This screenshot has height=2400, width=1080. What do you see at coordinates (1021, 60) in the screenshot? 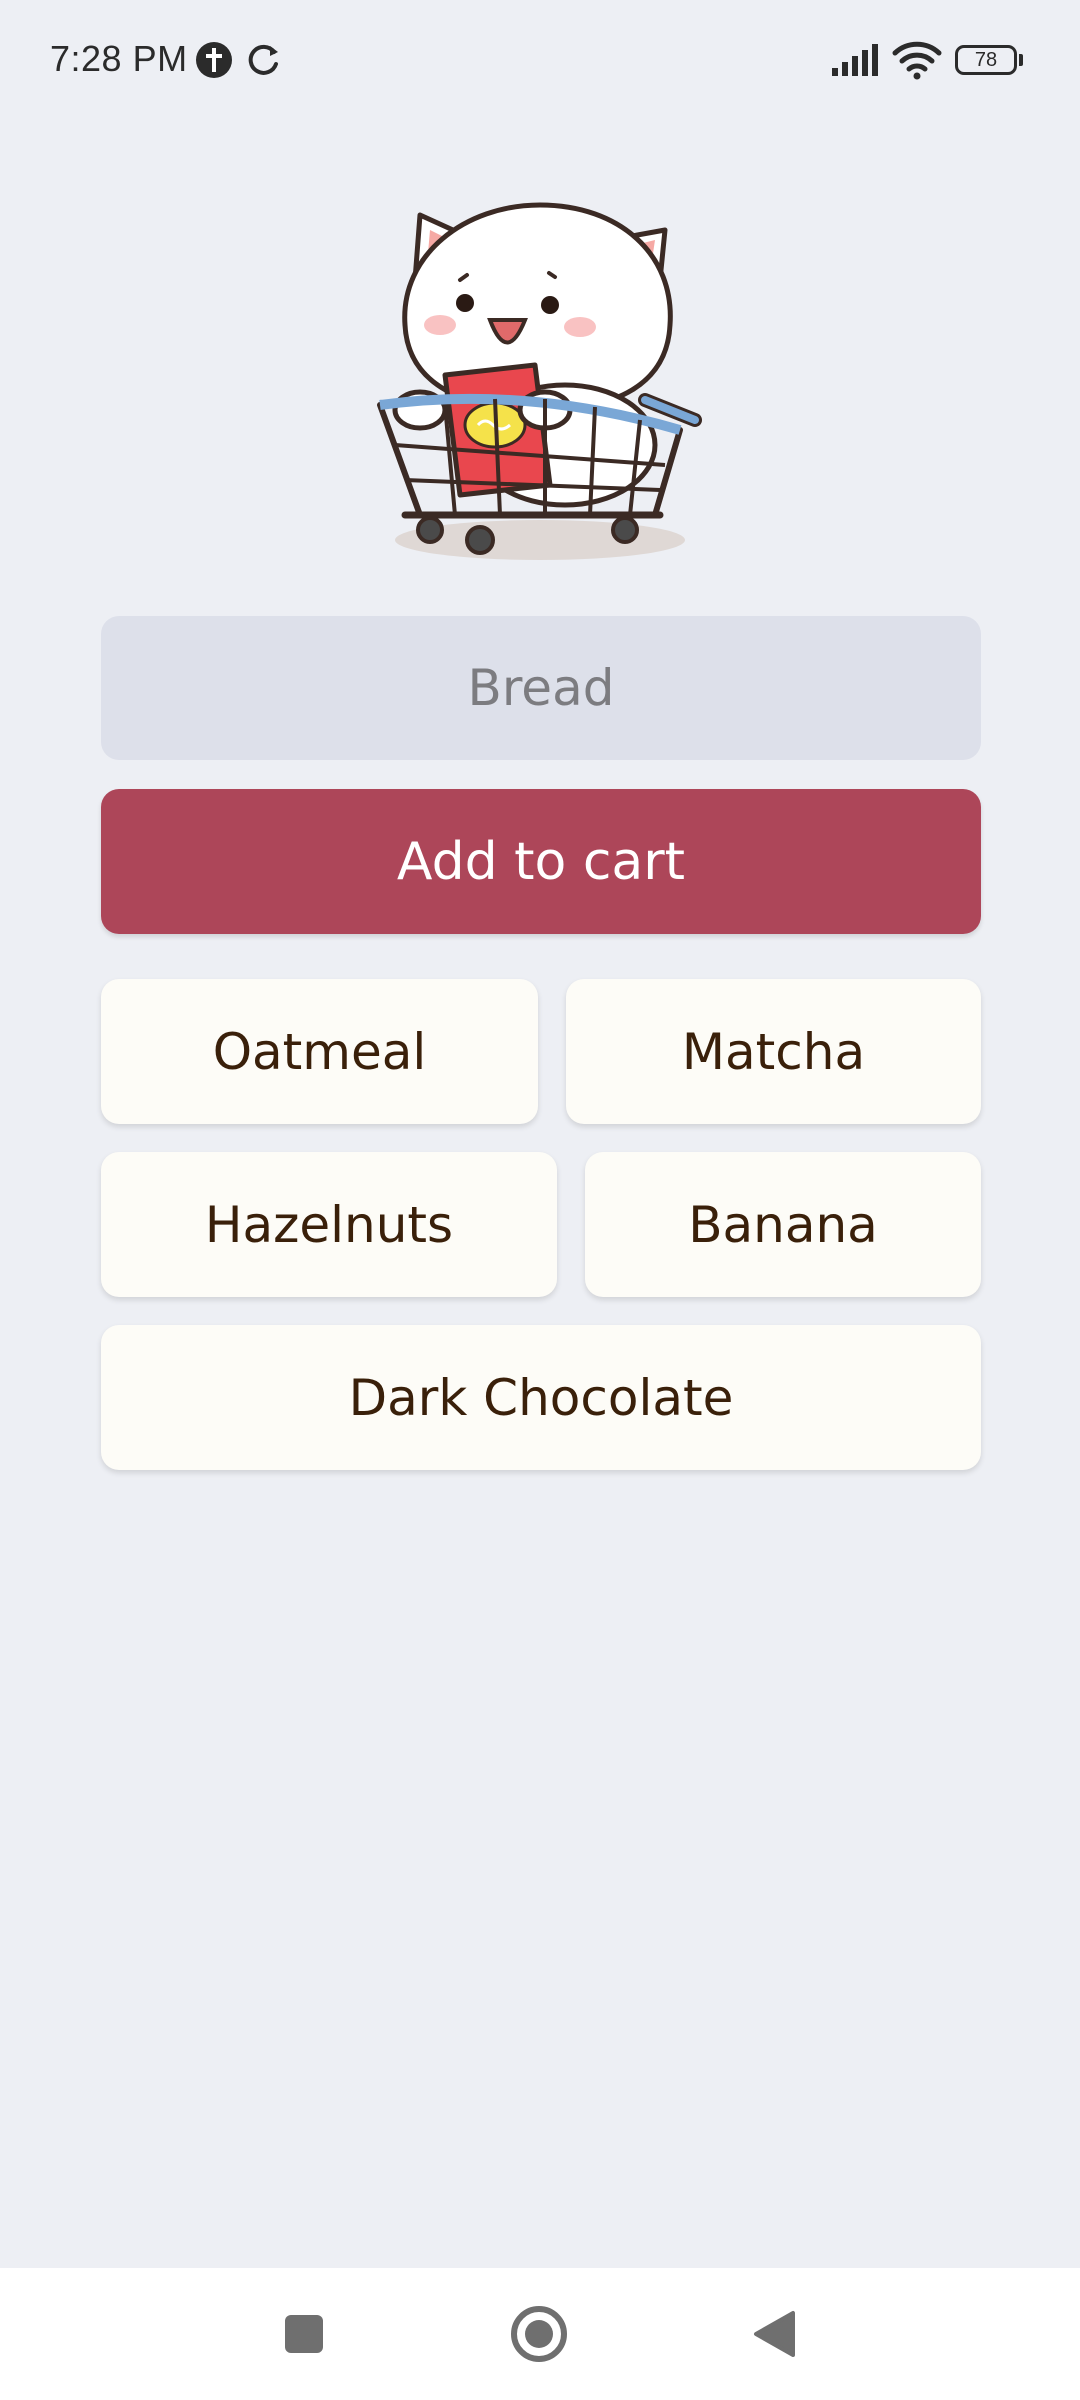
I see `battery-tip` at bounding box center [1021, 60].